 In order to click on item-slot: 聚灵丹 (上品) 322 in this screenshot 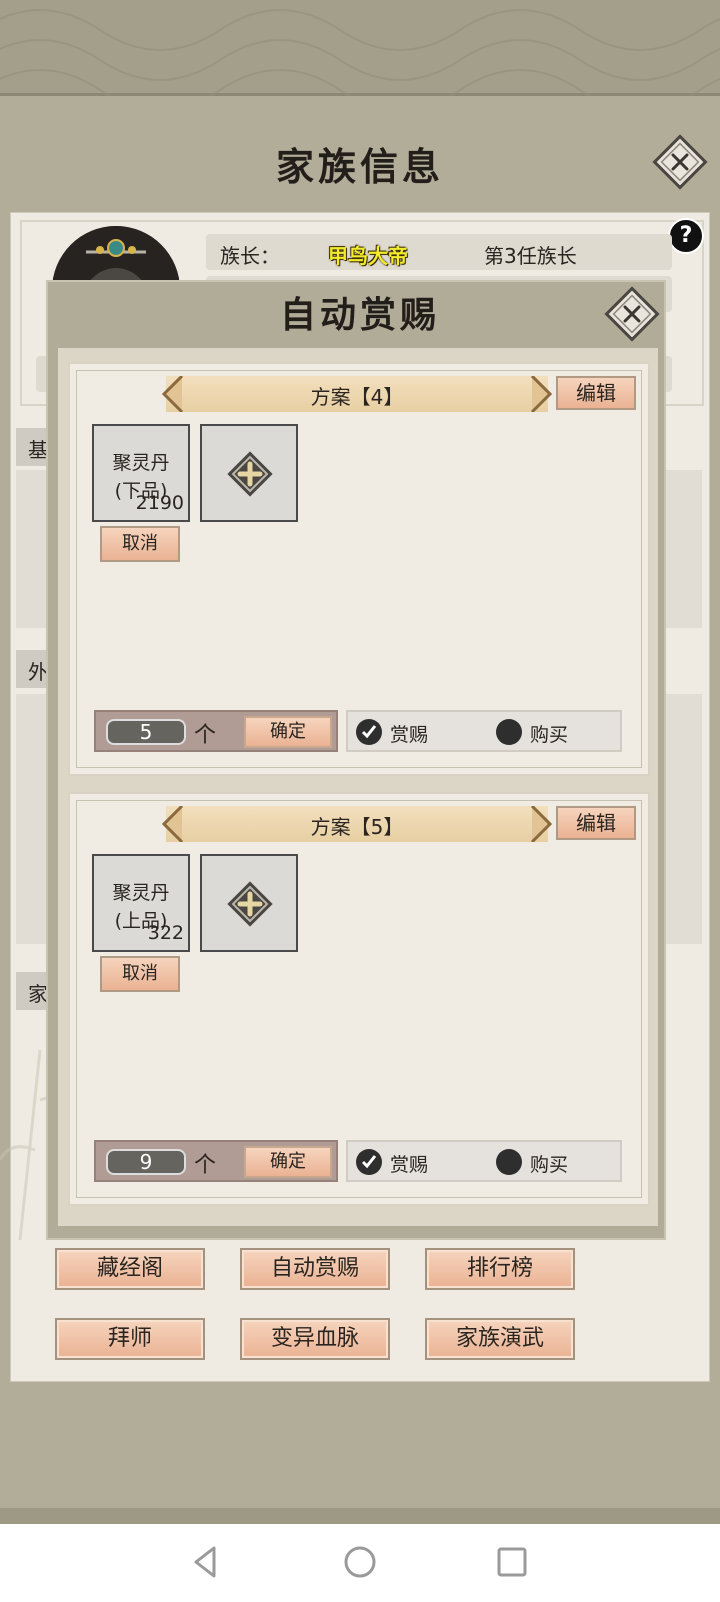, I will do `click(141, 903)`.